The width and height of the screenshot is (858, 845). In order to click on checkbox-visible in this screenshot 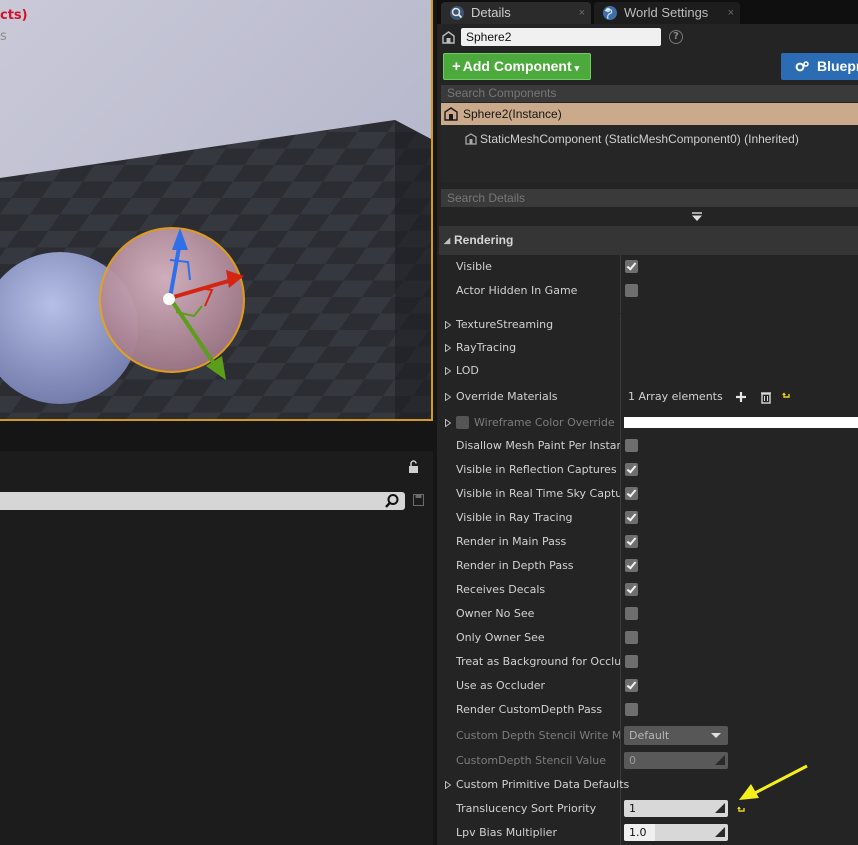, I will do `click(631, 266)`.